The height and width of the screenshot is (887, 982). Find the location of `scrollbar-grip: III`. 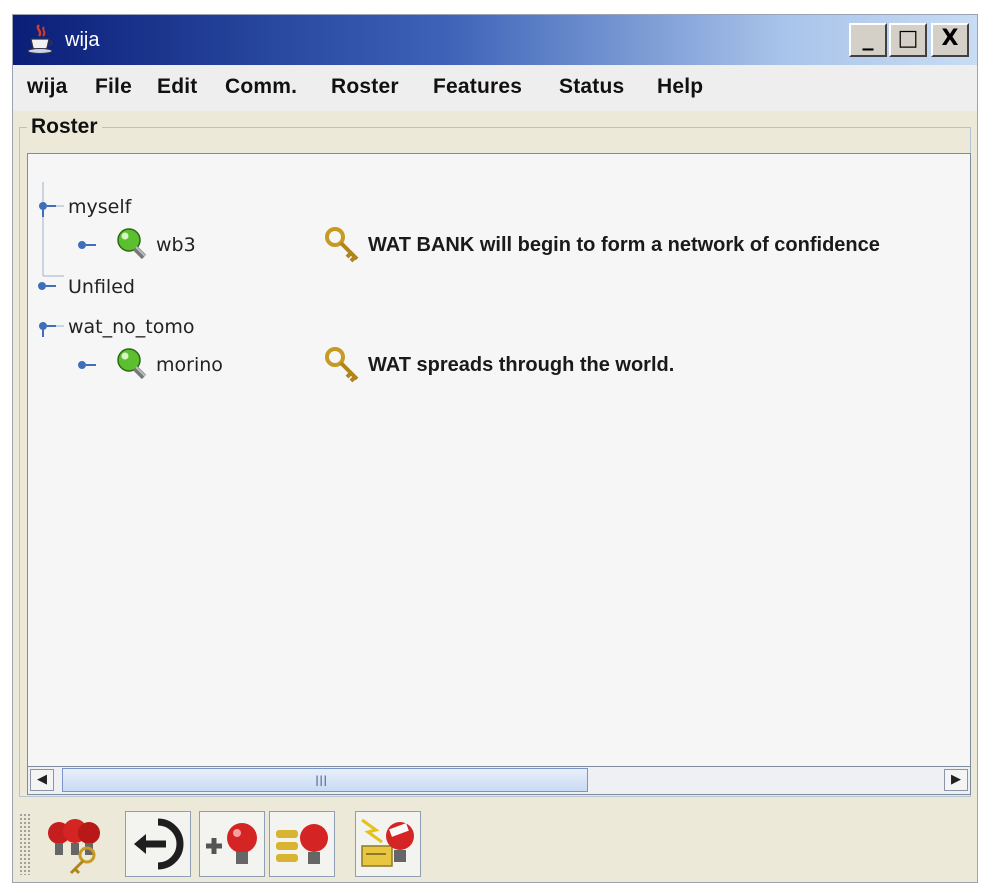

scrollbar-grip: III is located at coordinates (321, 782).